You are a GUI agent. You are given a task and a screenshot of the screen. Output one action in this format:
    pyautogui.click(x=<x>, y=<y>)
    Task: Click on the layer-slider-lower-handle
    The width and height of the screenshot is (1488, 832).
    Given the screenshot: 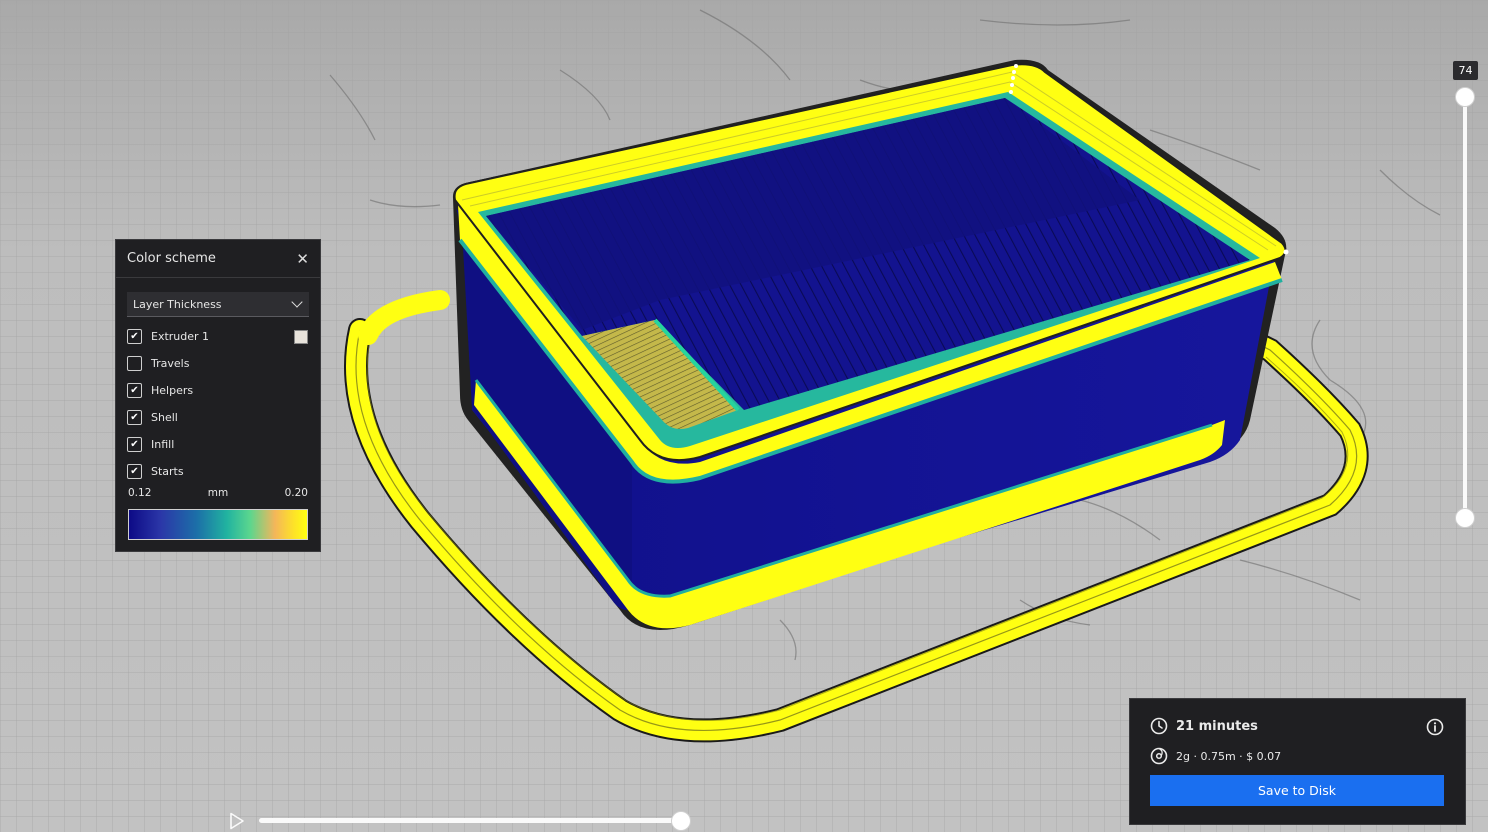 What is the action you would take?
    pyautogui.click(x=1465, y=518)
    